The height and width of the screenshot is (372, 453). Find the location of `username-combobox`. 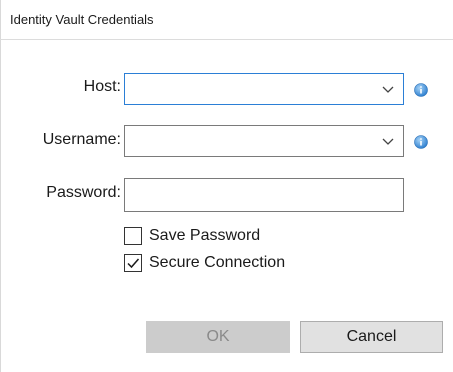

username-combobox is located at coordinates (264, 141).